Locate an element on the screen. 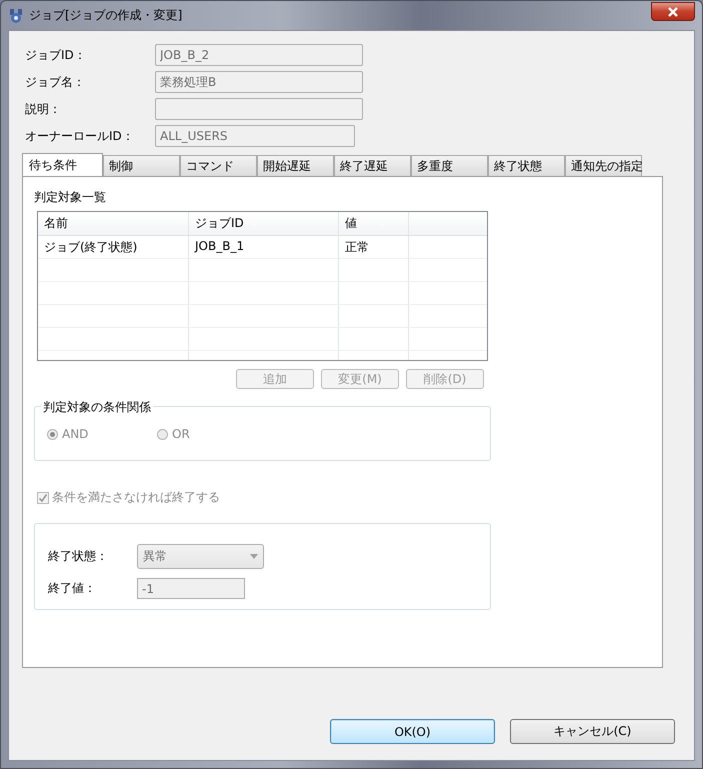 Image resolution: width=703 pixels, height=769 pixels. field-label: オーナーロールID： is located at coordinates (80, 136).